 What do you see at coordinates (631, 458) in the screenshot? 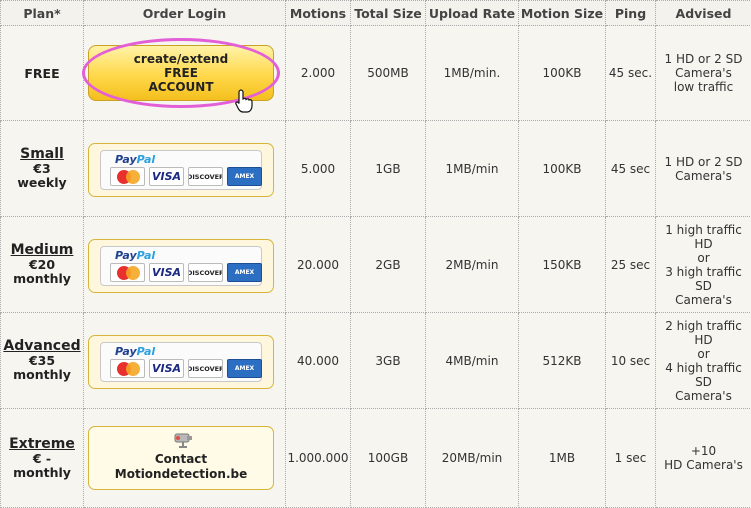
I see `ping-cell: 1 sec` at bounding box center [631, 458].